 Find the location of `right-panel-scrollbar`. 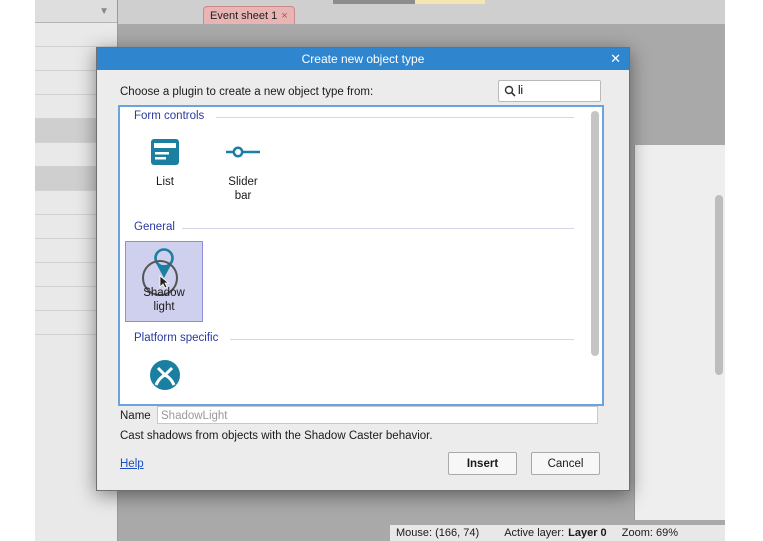

right-panel-scrollbar is located at coordinates (719, 285).